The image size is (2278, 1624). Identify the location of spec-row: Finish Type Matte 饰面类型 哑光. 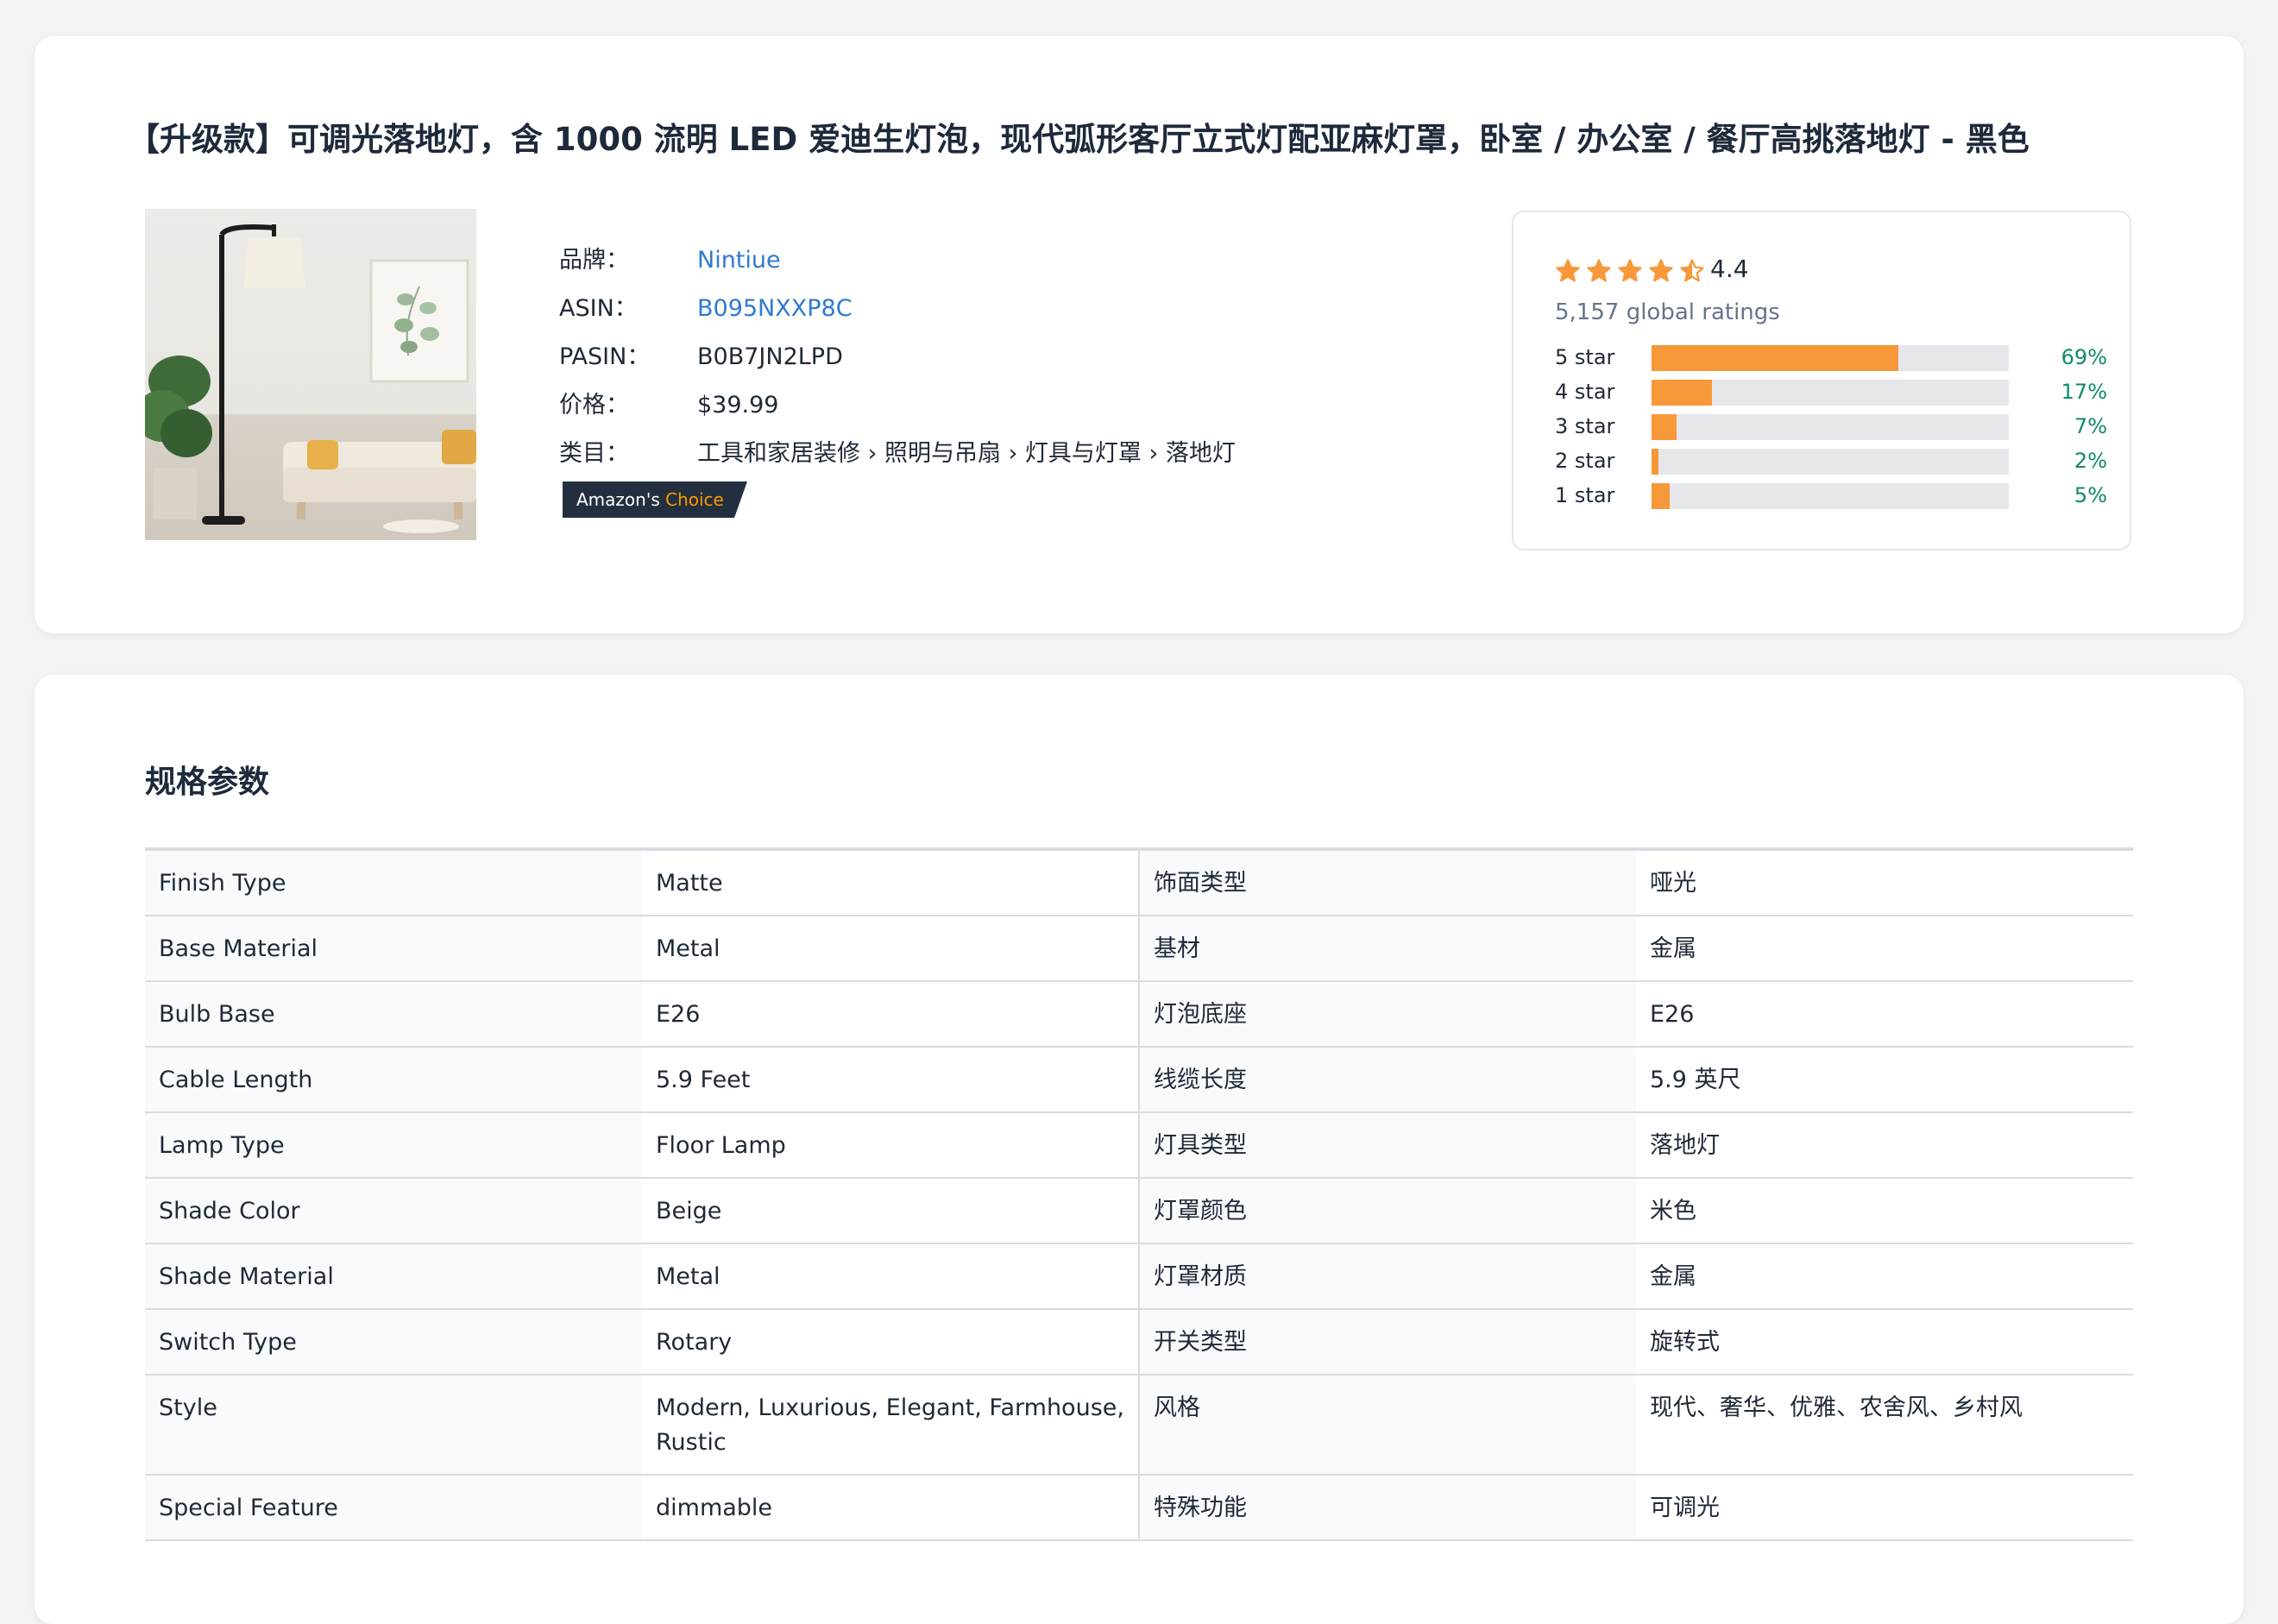
(1139, 882).